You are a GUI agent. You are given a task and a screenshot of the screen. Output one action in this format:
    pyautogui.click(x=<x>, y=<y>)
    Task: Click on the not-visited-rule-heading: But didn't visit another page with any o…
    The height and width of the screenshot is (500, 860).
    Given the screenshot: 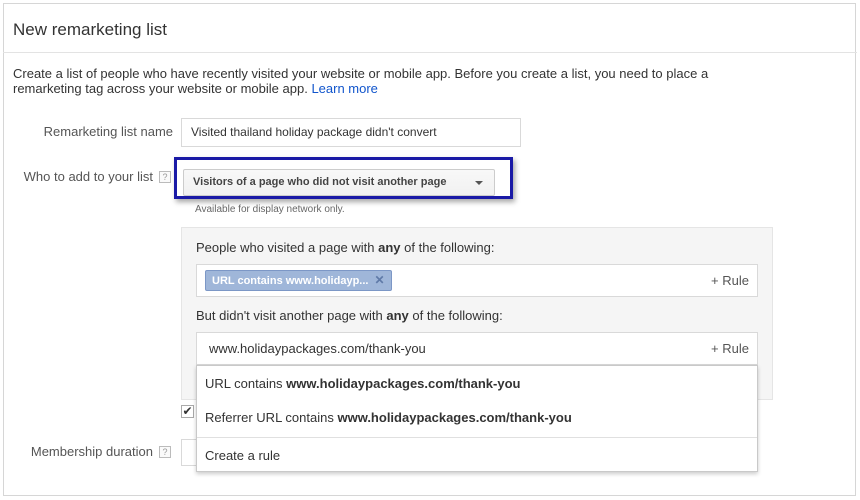 What is the action you would take?
    pyautogui.click(x=349, y=315)
    